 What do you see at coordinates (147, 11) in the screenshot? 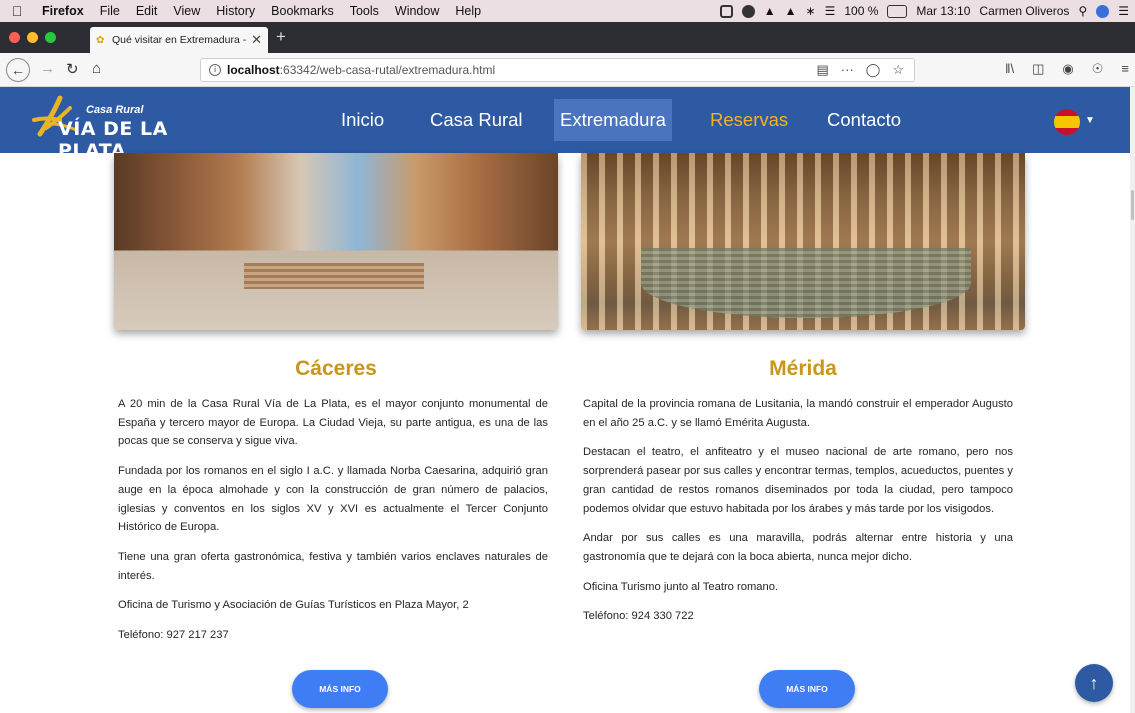
I see `menu-edit: Edit` at bounding box center [147, 11].